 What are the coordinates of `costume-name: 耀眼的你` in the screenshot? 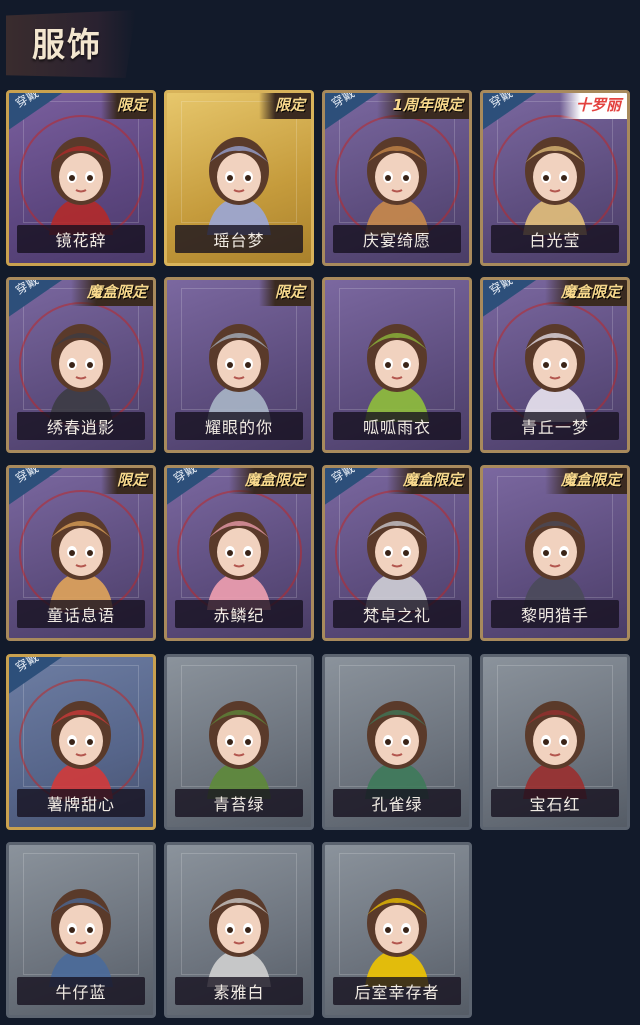 It's located at (239, 426).